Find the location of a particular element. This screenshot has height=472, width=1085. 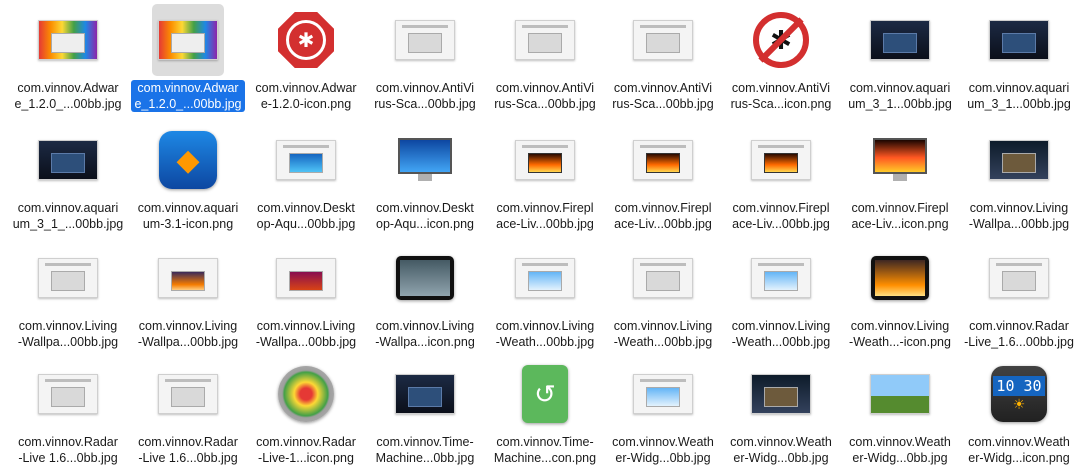

file-thumbnail: ↺ is located at coordinates (545, 394).